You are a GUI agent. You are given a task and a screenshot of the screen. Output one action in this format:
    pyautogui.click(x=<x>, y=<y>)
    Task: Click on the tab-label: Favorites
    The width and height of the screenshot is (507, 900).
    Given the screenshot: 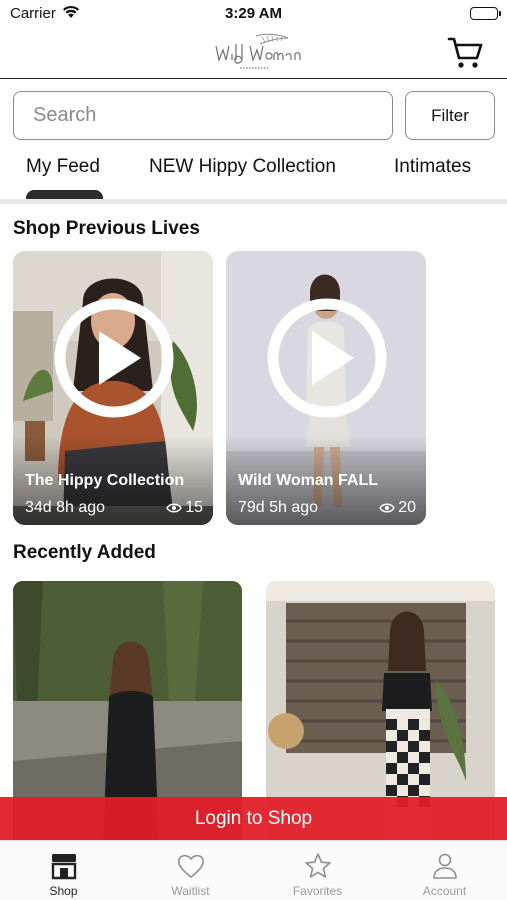 What is the action you would take?
    pyautogui.click(x=317, y=891)
    